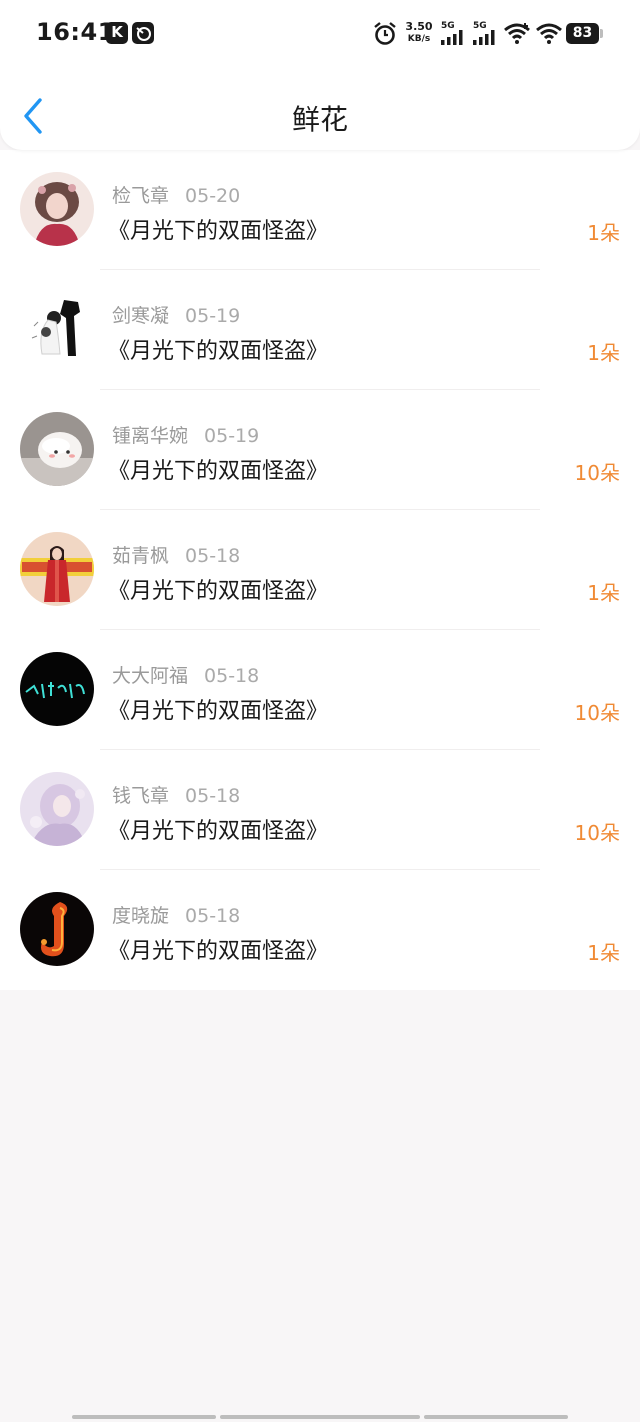  I want to click on list-item: 锺离华婉 05-19 《月光下的双面怪盗》 10朵, so click(320, 450).